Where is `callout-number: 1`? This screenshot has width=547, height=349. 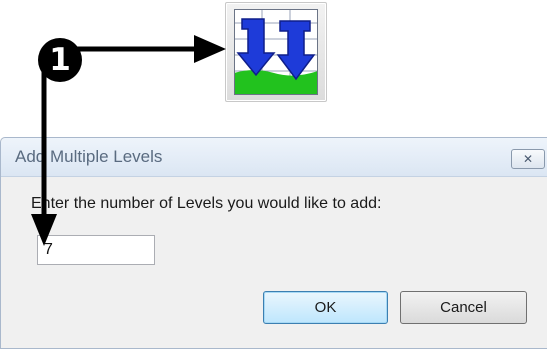 callout-number: 1 is located at coordinates (60, 60).